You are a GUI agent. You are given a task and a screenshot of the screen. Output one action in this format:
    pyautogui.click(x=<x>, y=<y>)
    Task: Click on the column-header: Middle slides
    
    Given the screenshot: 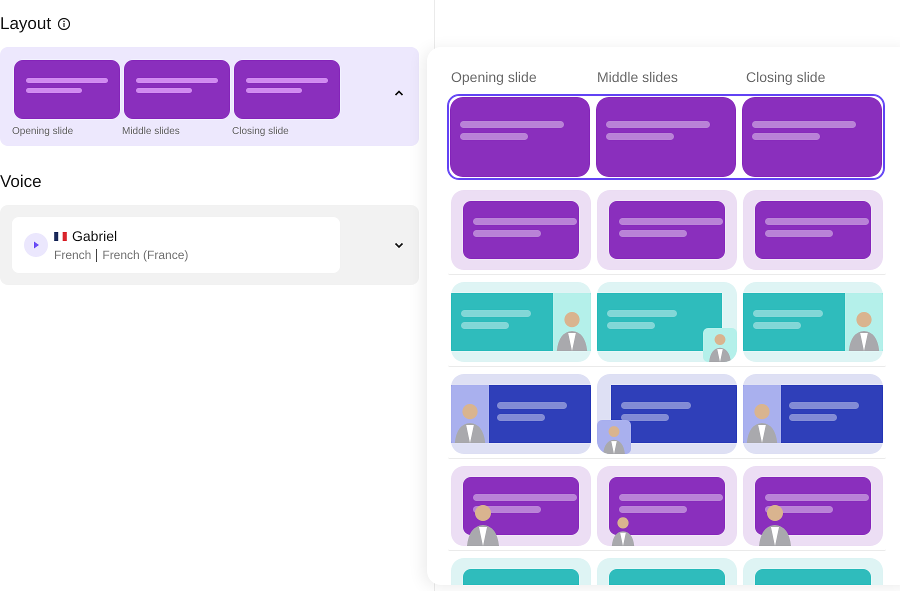 What is the action you would take?
    pyautogui.click(x=638, y=77)
    